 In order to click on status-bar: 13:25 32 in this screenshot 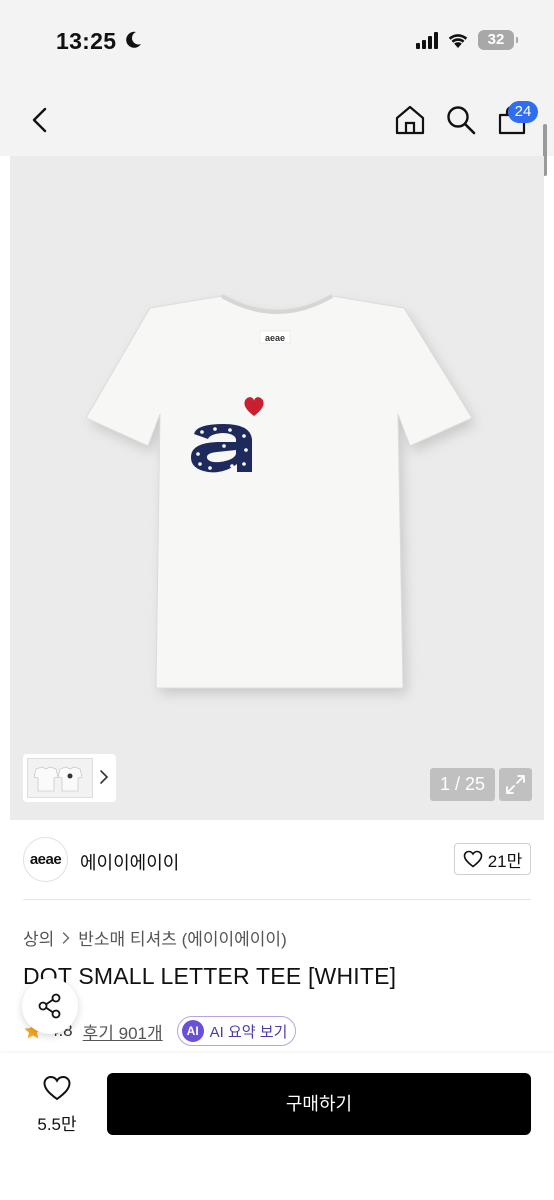, I will do `click(277, 43)`.